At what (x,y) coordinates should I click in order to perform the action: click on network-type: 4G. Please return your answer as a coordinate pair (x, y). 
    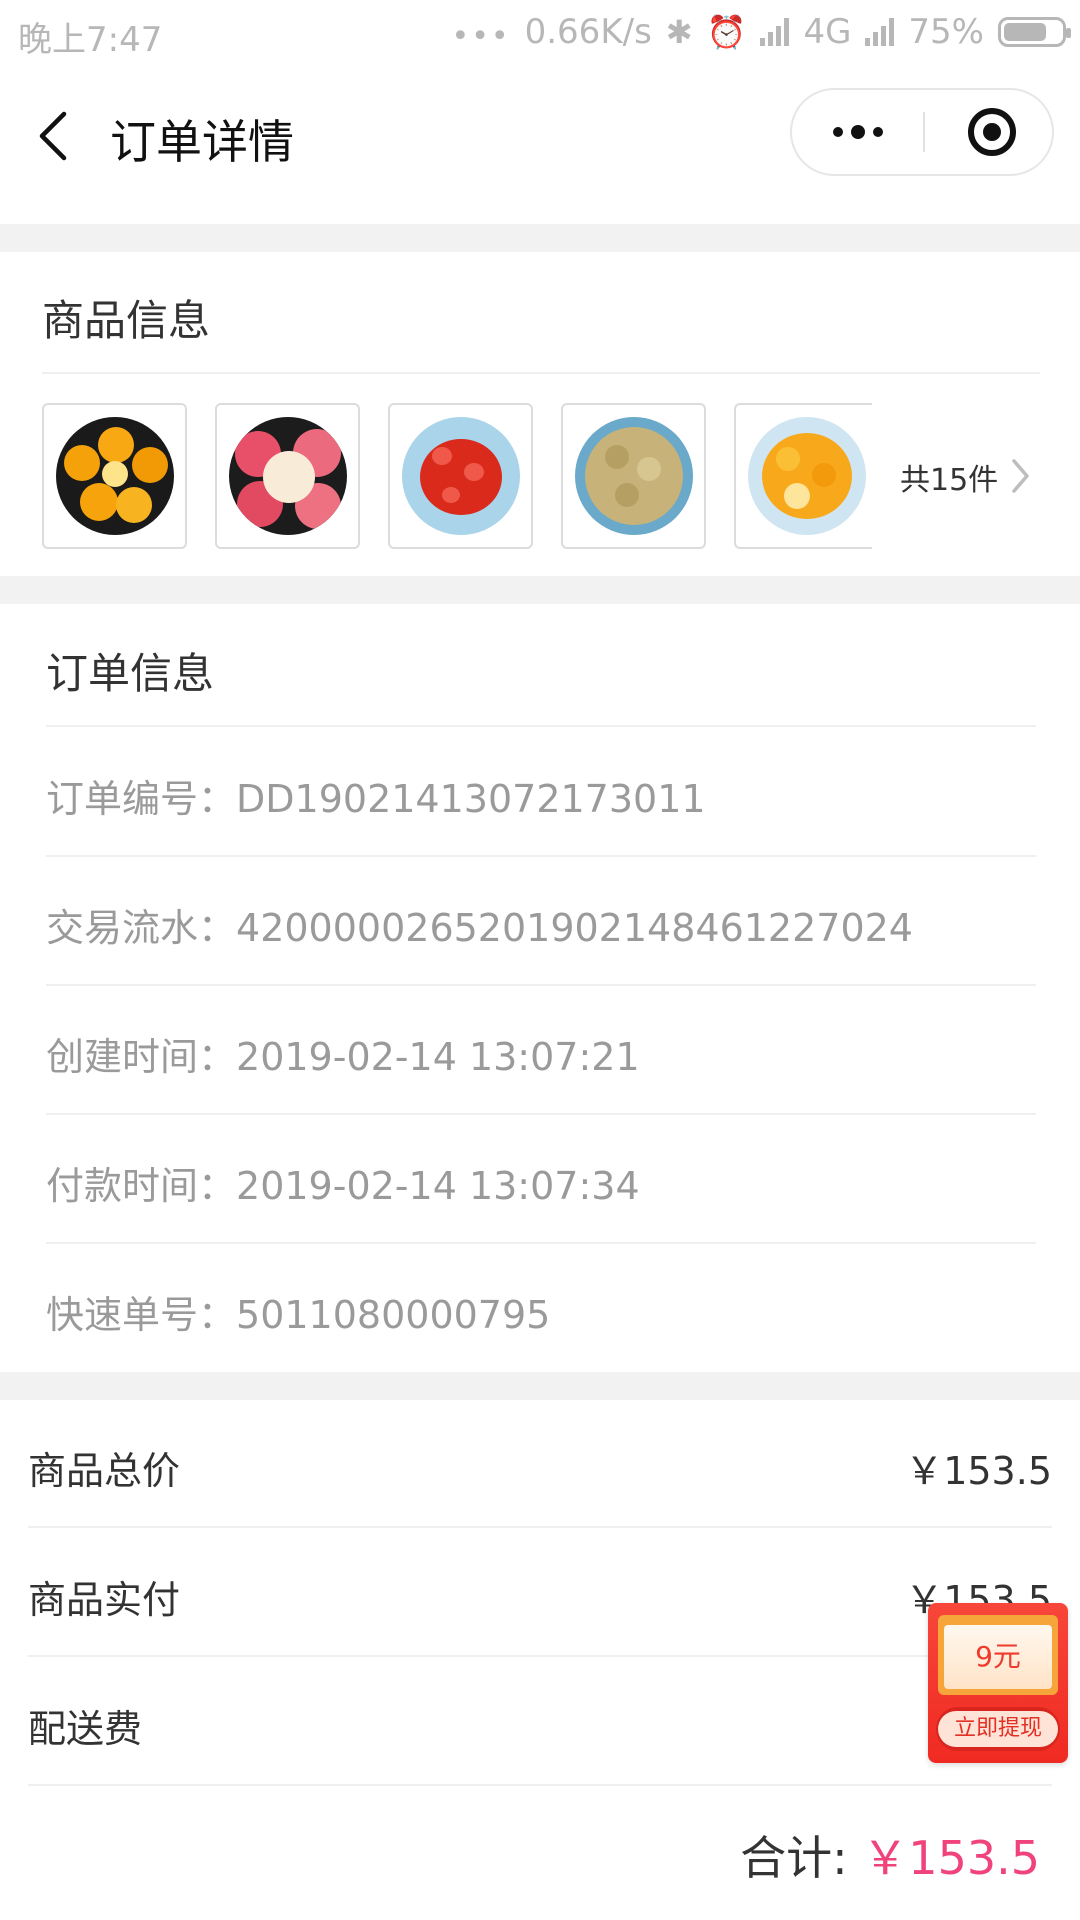
    Looking at the image, I should click on (827, 32).